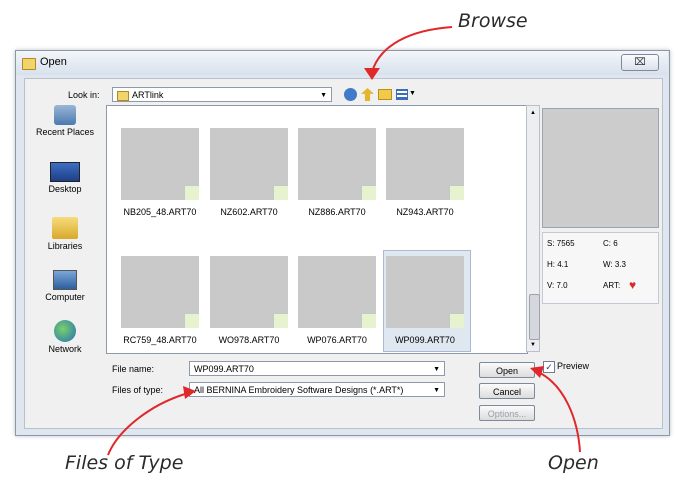 The image size is (680, 486). Describe the element at coordinates (372, 74) in the screenshot. I see `browse-arrowhead` at that location.